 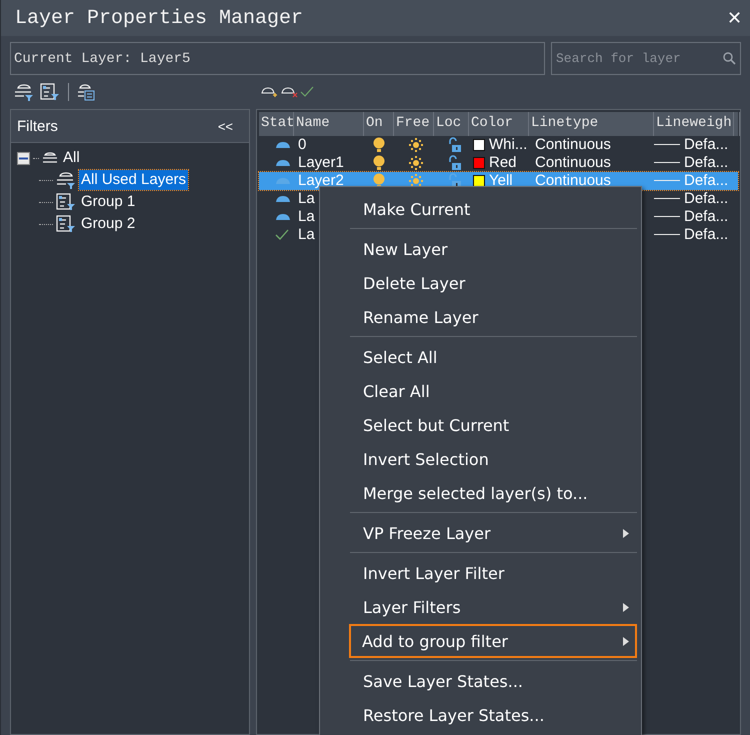 I want to click on close-button: ✕, so click(x=734, y=18).